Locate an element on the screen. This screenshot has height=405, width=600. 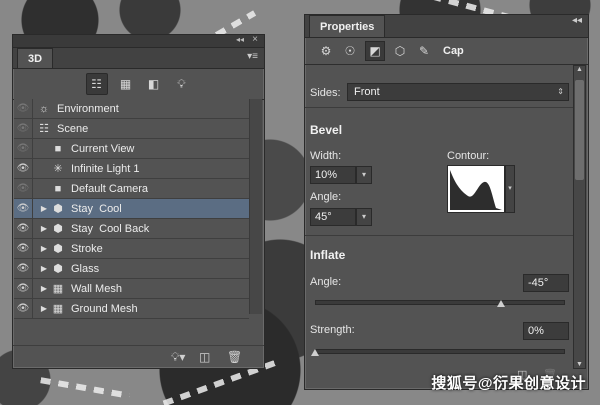
scene-row: 👁︎ ✳ Infinite Light 1 is located at coordinates (131, 169).